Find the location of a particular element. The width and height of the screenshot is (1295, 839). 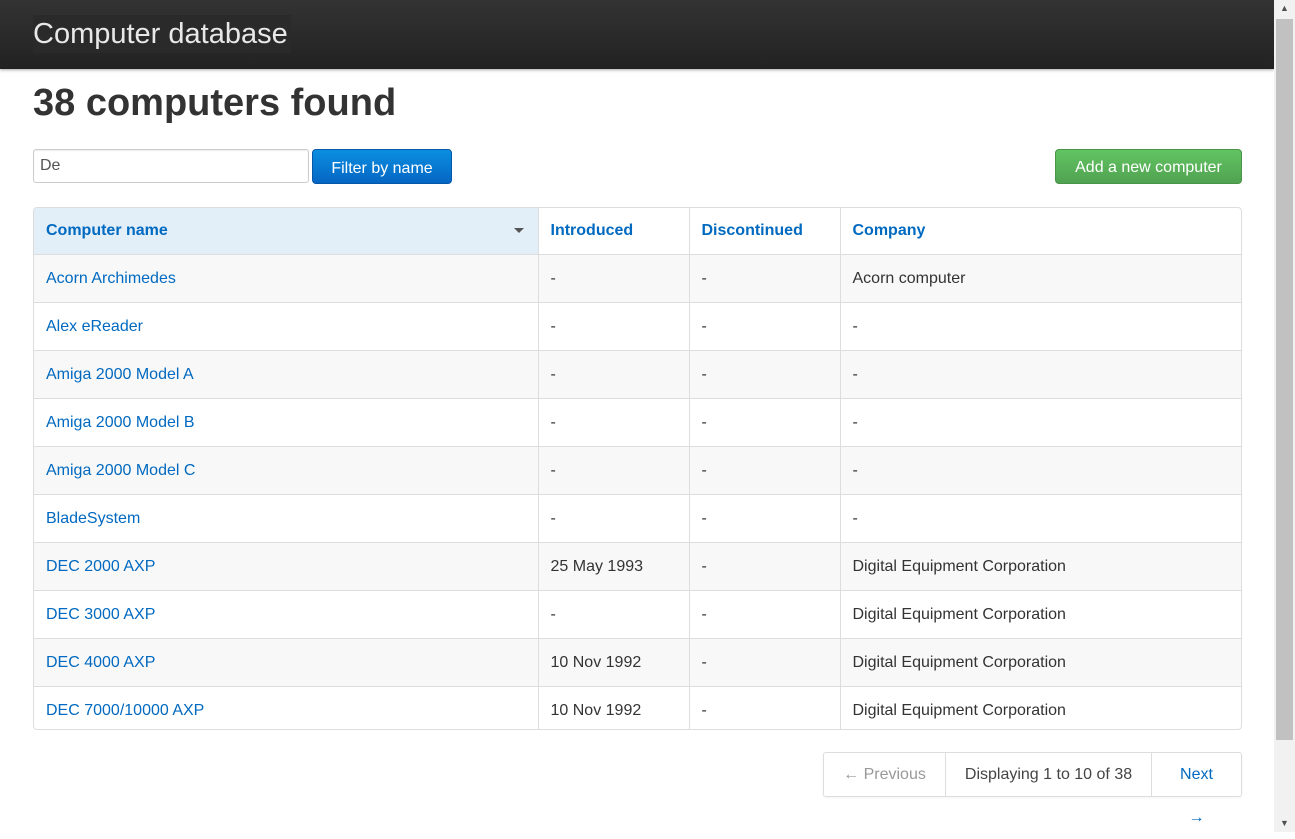

table-row: Amiga 2000 Model B--- is located at coordinates (637, 422).